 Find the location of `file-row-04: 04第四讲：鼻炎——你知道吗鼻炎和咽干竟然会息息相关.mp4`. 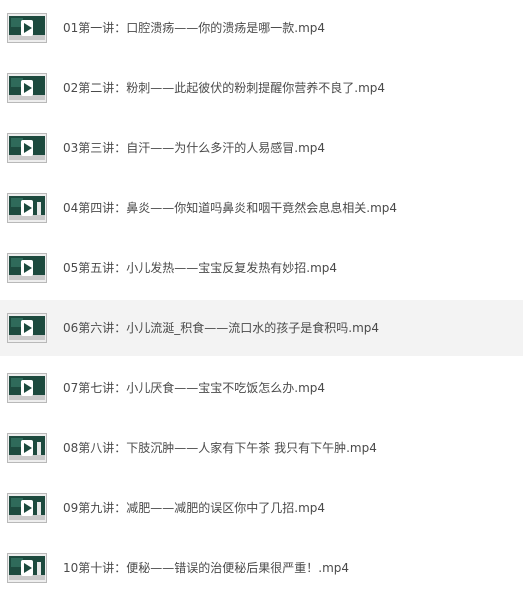

file-row-04: 04第四讲：鼻炎——你知道吗鼻炎和咽干竟然会息息相关.mp4 is located at coordinates (261, 208).